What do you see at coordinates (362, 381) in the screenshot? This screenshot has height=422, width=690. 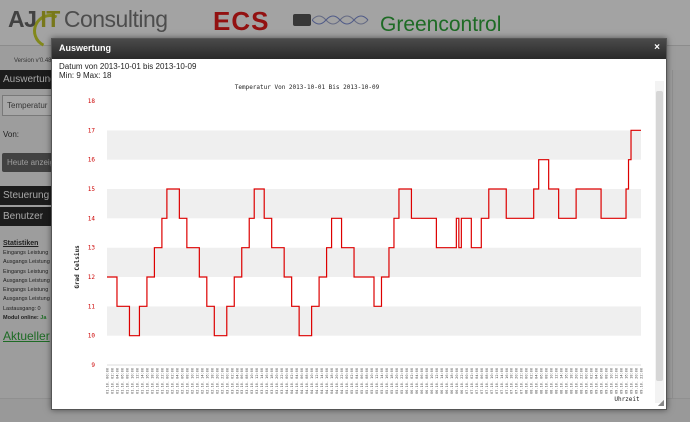 I see `x-tick-label: 05.10. 06:00` at bounding box center [362, 381].